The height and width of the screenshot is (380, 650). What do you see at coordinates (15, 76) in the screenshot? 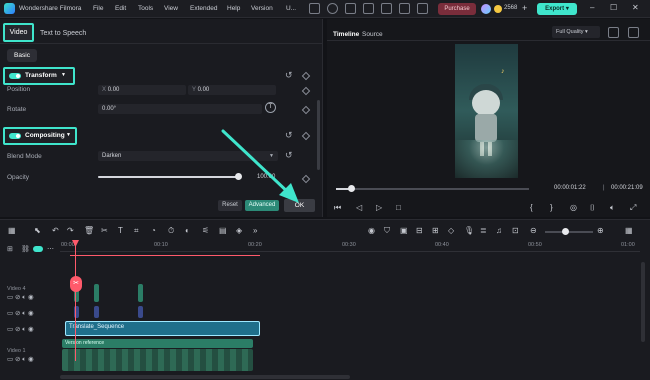
I see `transform-toggle` at bounding box center [15, 76].